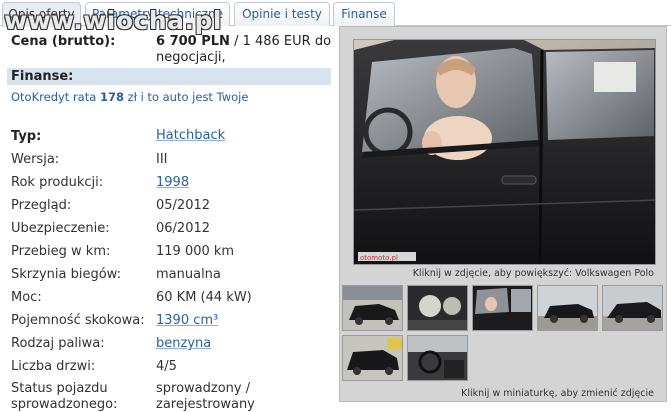 The width and height of the screenshot is (671, 412). Describe the element at coordinates (60, 228) in the screenshot. I see `spec-label-ubezpieczenie: Ubezpieczenie:` at that location.